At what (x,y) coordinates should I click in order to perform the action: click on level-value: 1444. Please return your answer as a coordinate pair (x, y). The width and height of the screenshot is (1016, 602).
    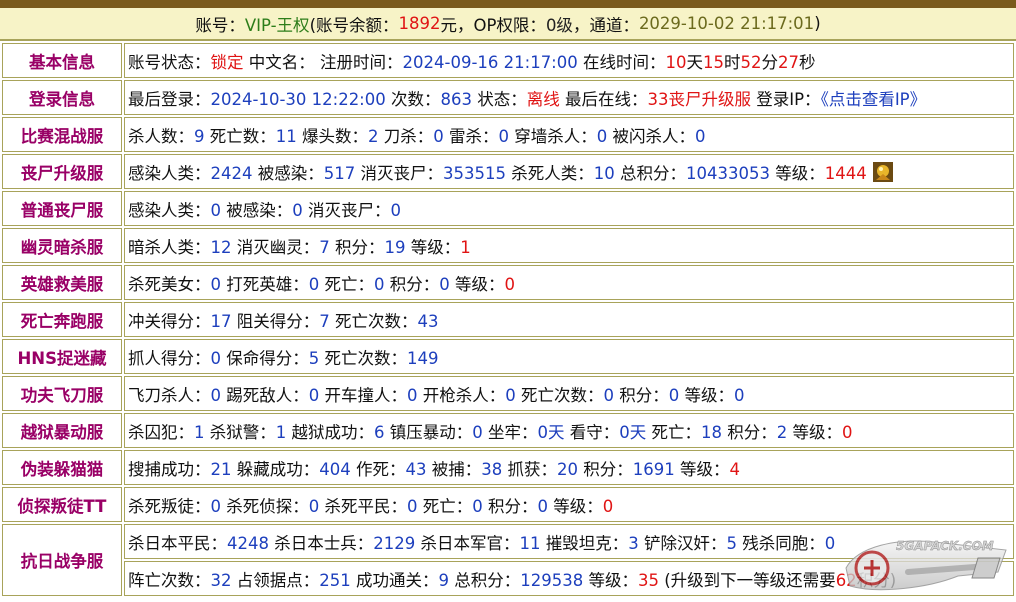
    Looking at the image, I should click on (845, 173).